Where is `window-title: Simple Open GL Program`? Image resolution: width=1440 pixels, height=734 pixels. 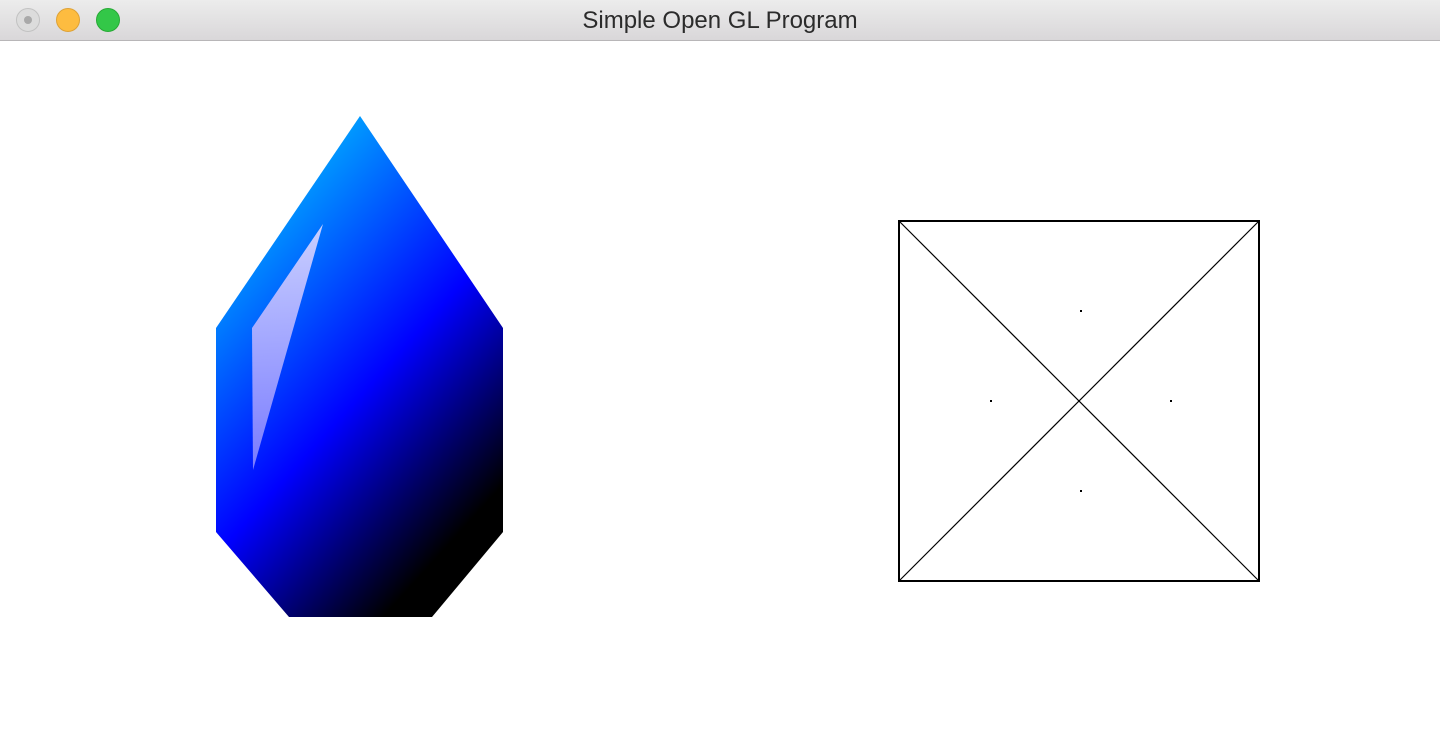
window-title: Simple Open GL Program is located at coordinates (720, 20).